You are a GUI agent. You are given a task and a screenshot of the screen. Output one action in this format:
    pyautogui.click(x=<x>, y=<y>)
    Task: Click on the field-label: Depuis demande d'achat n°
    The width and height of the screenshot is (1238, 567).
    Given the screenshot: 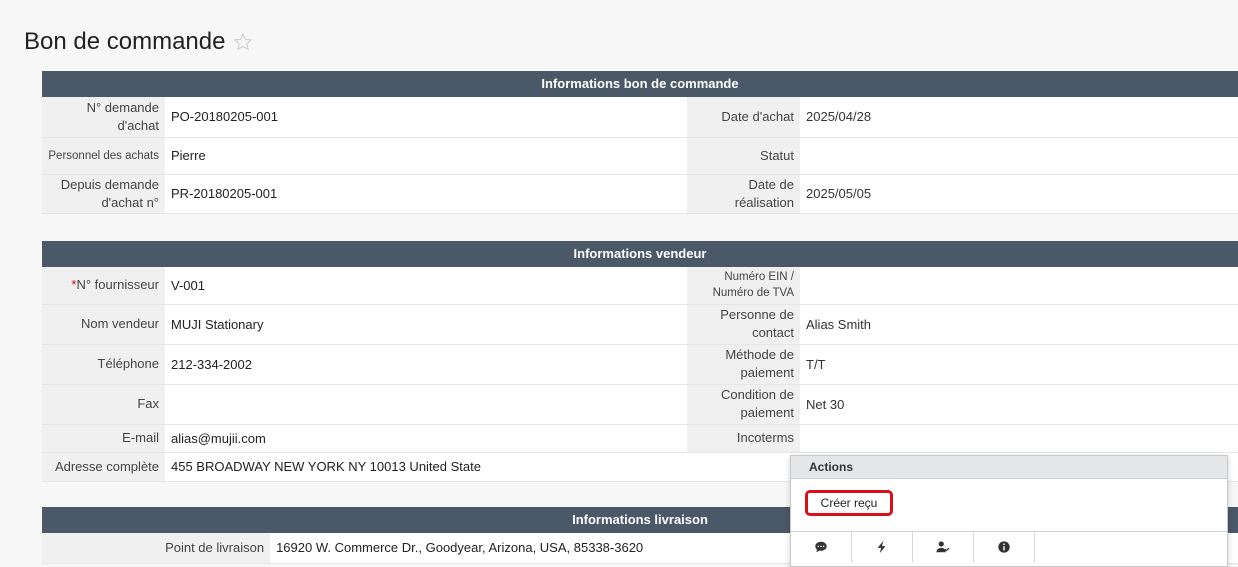 What is the action you would take?
    pyautogui.click(x=103, y=194)
    